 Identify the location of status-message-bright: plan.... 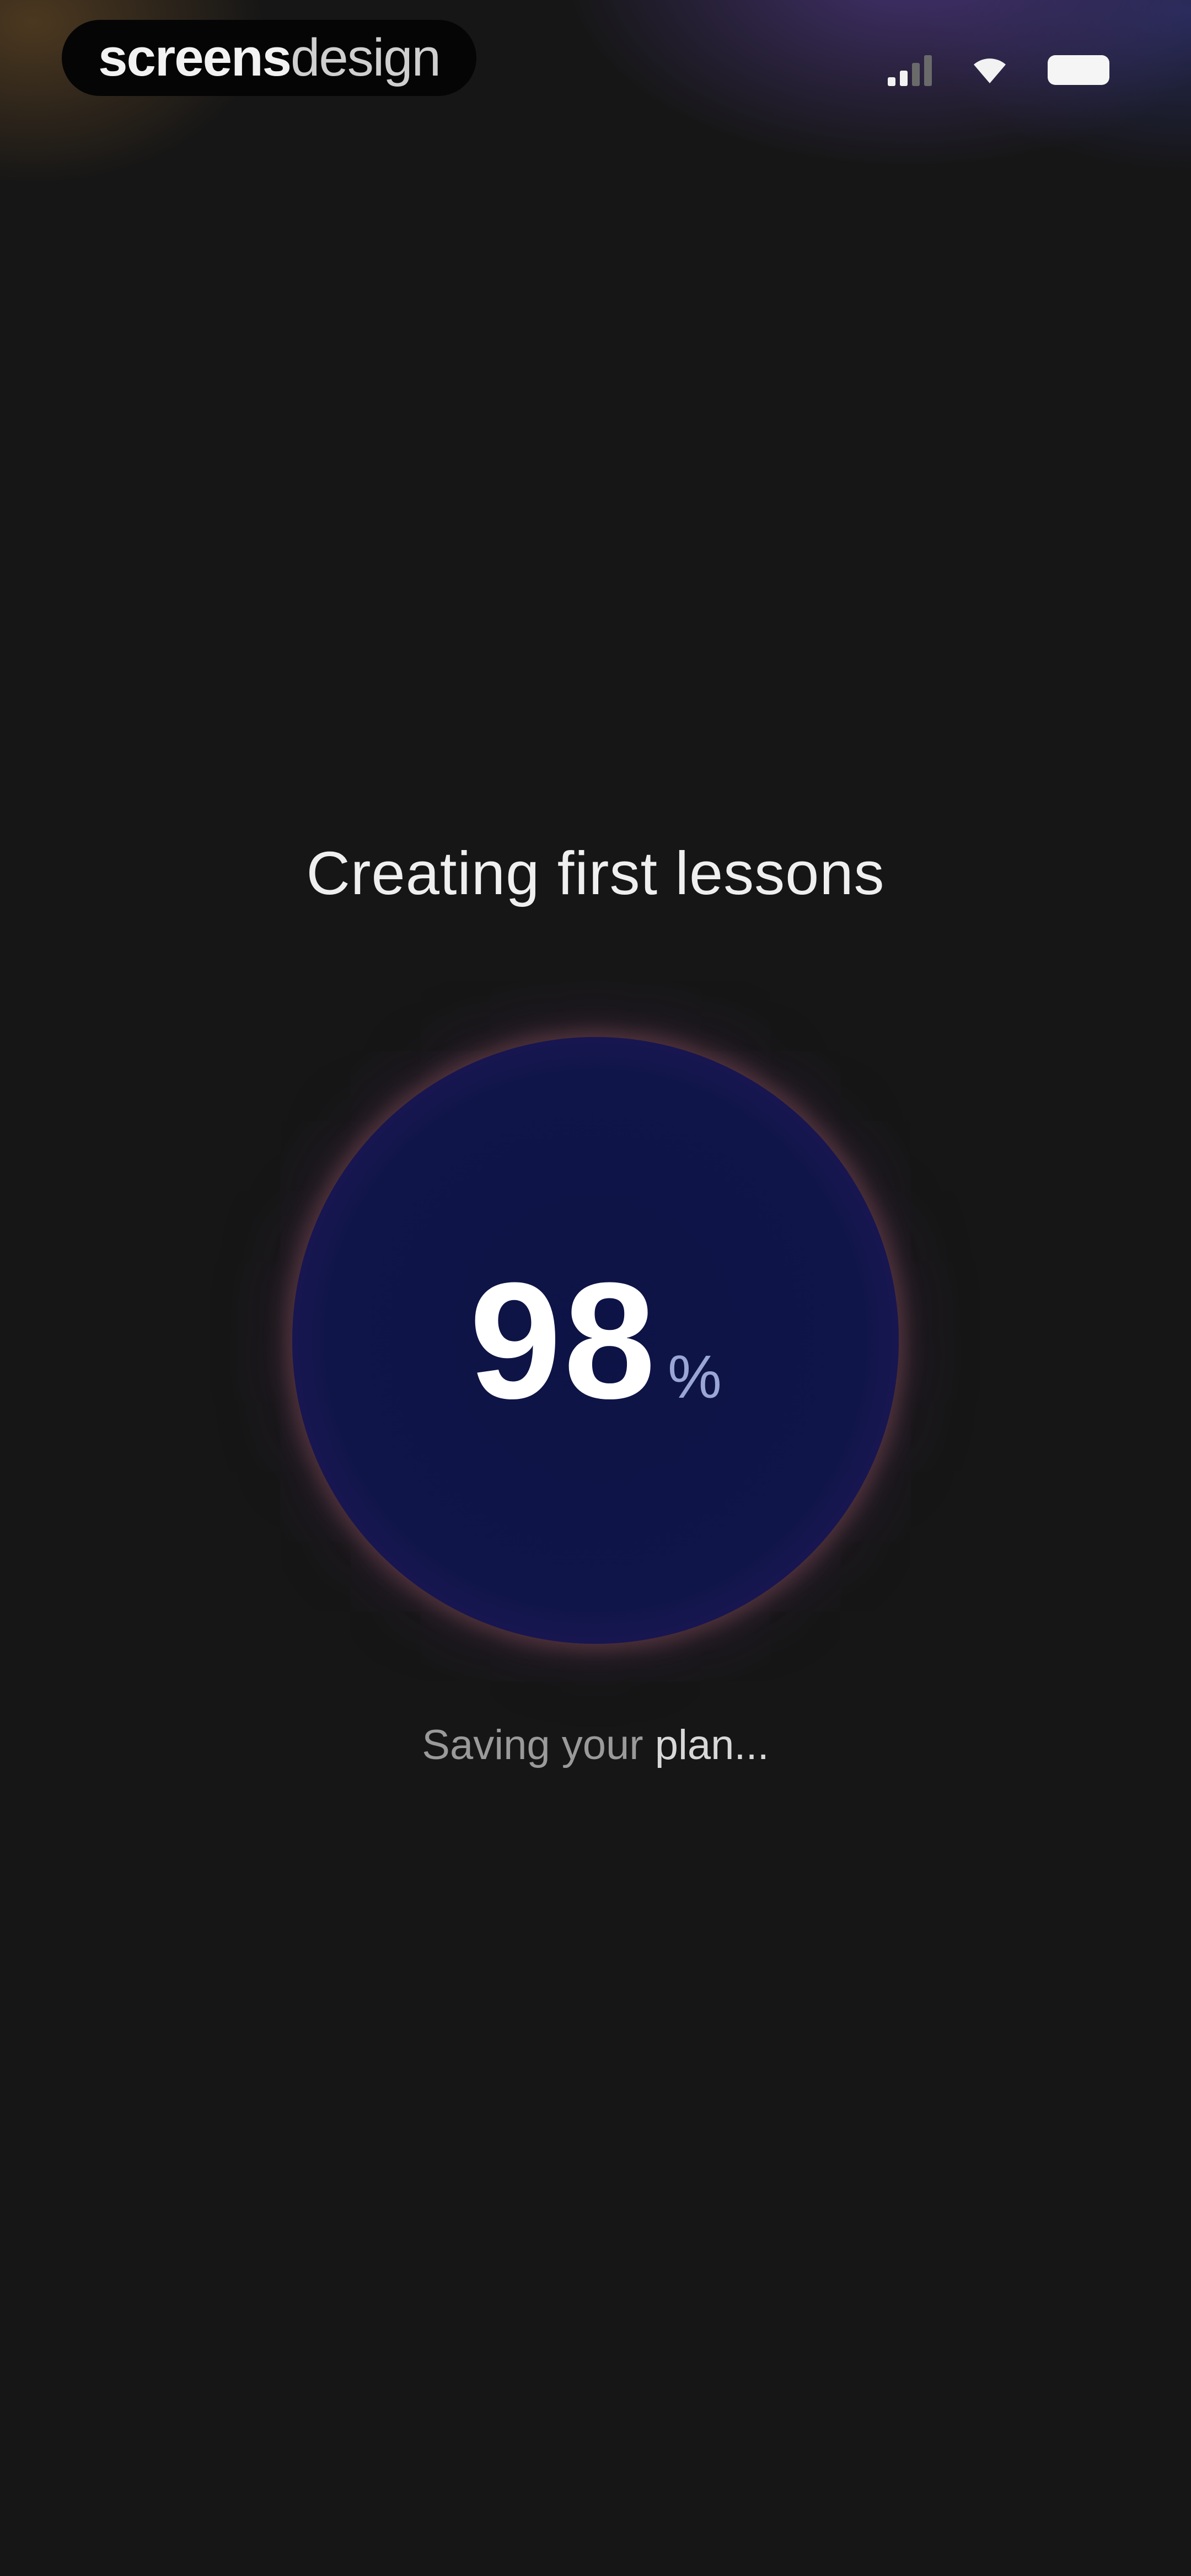
(711, 1745).